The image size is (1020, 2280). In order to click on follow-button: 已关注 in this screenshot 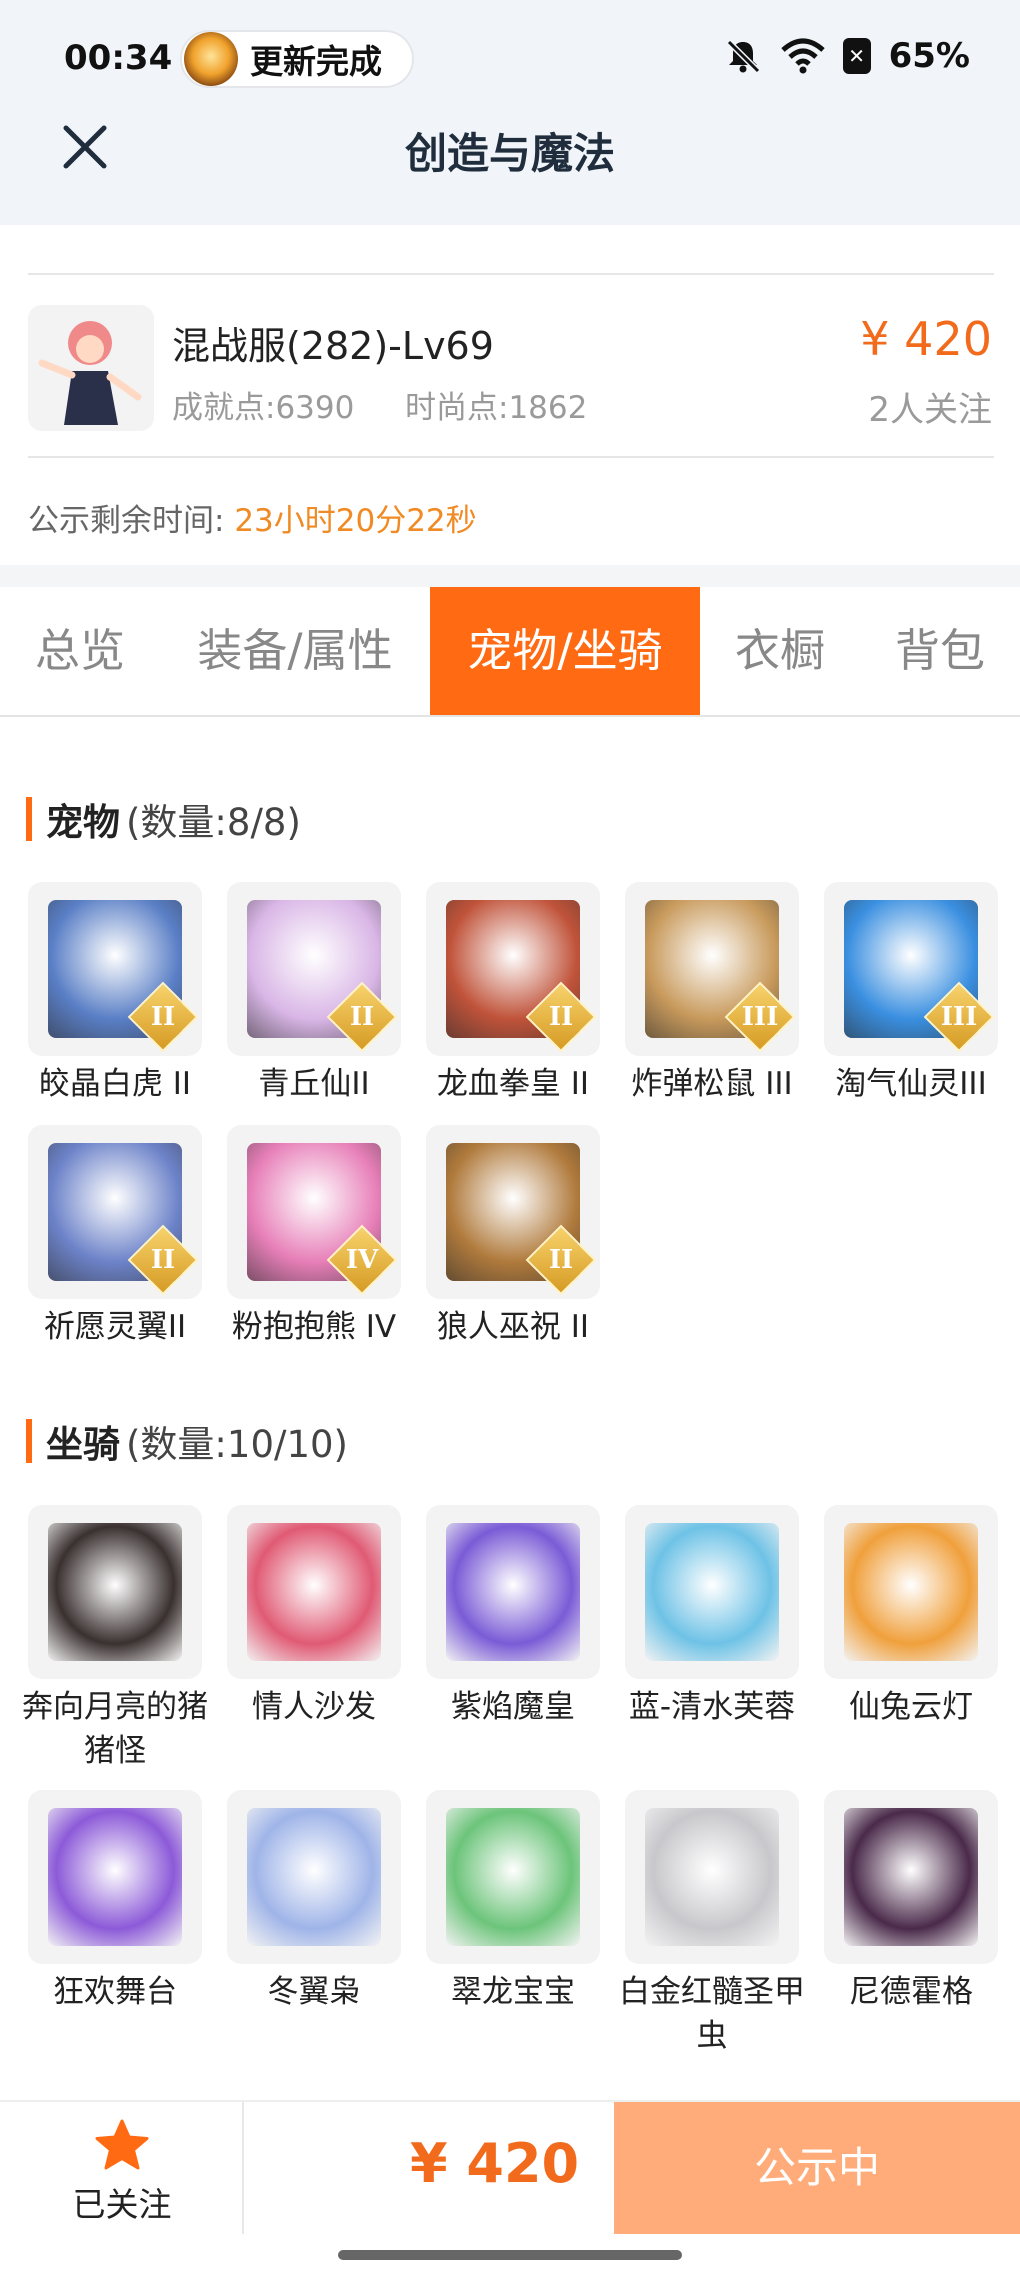, I will do `click(122, 2168)`.